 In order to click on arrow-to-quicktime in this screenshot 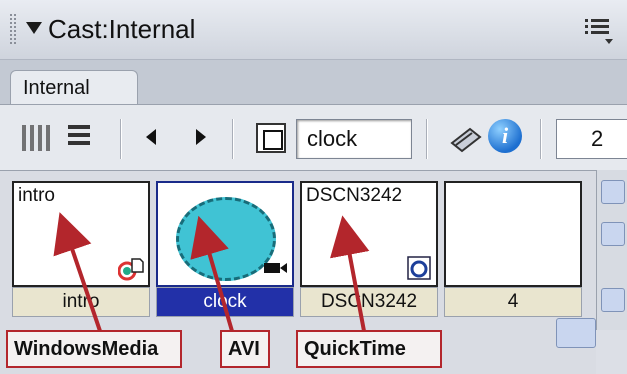, I will do `click(350, 273)`.